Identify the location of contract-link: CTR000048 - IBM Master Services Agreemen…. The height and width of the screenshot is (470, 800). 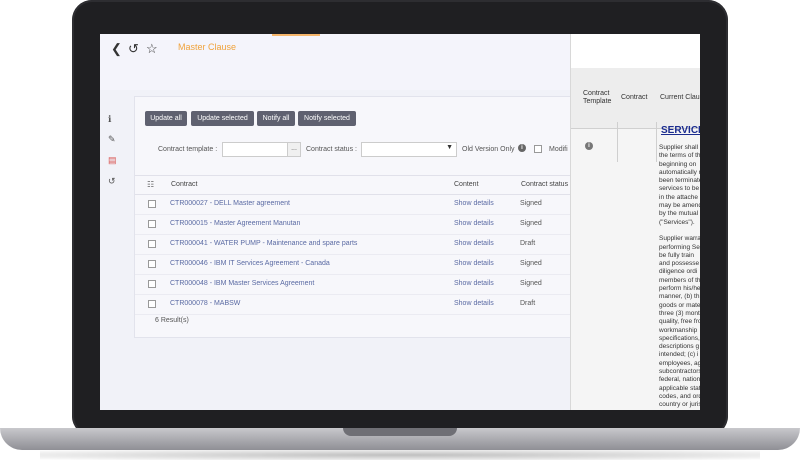
(242, 283).